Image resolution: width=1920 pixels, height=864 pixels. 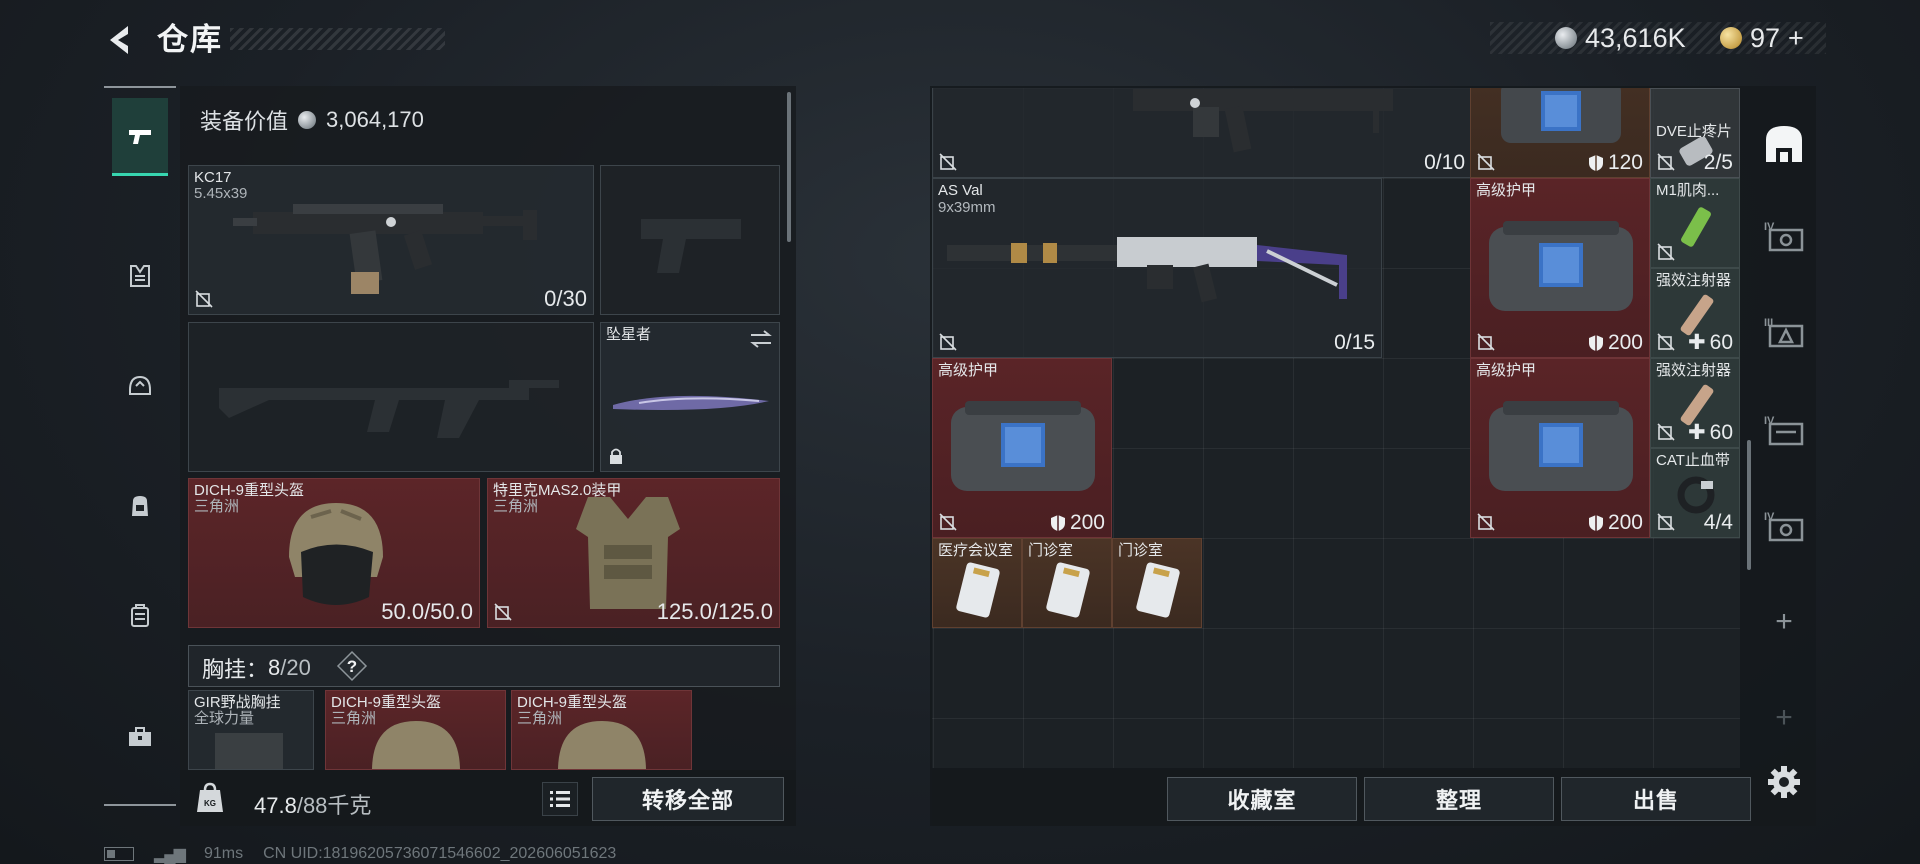 I want to click on stash-item-keycard: 医疗会议室, so click(x=977, y=583).